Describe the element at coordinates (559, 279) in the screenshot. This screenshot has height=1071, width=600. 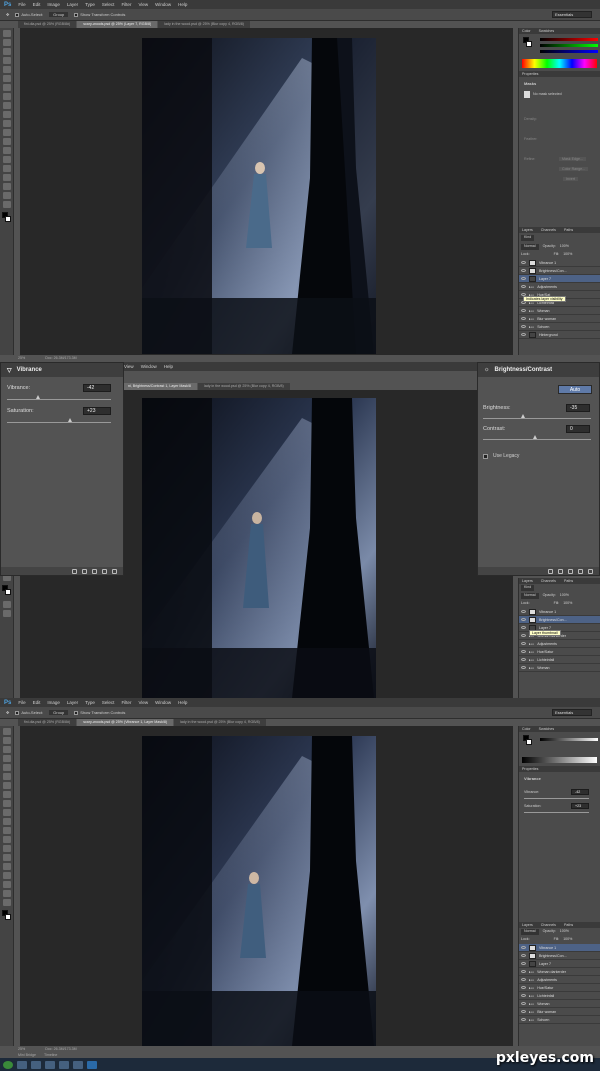
I see `layer-row-selected: Layer 7` at that location.